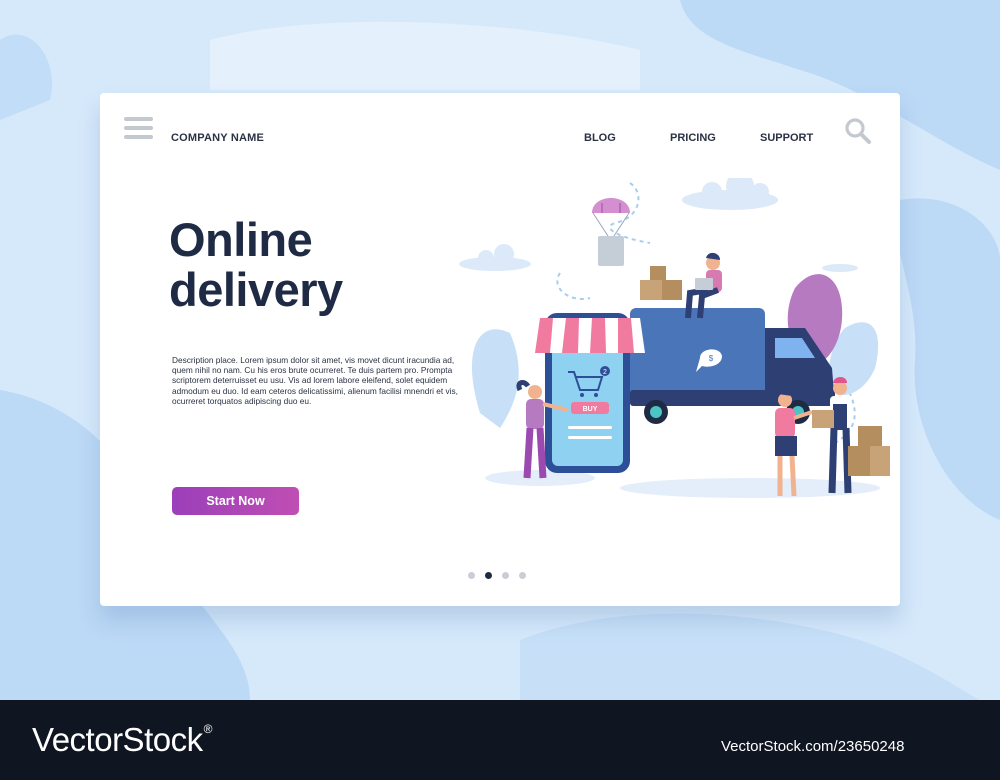 Image resolution: width=1000 pixels, height=780 pixels. Describe the element at coordinates (497, 575) in the screenshot. I see `pagination-dots` at that location.